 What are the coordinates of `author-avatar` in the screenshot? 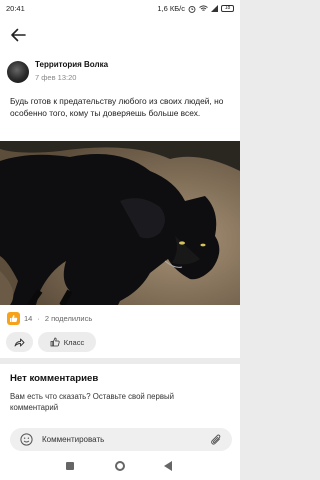 It's located at (18, 72).